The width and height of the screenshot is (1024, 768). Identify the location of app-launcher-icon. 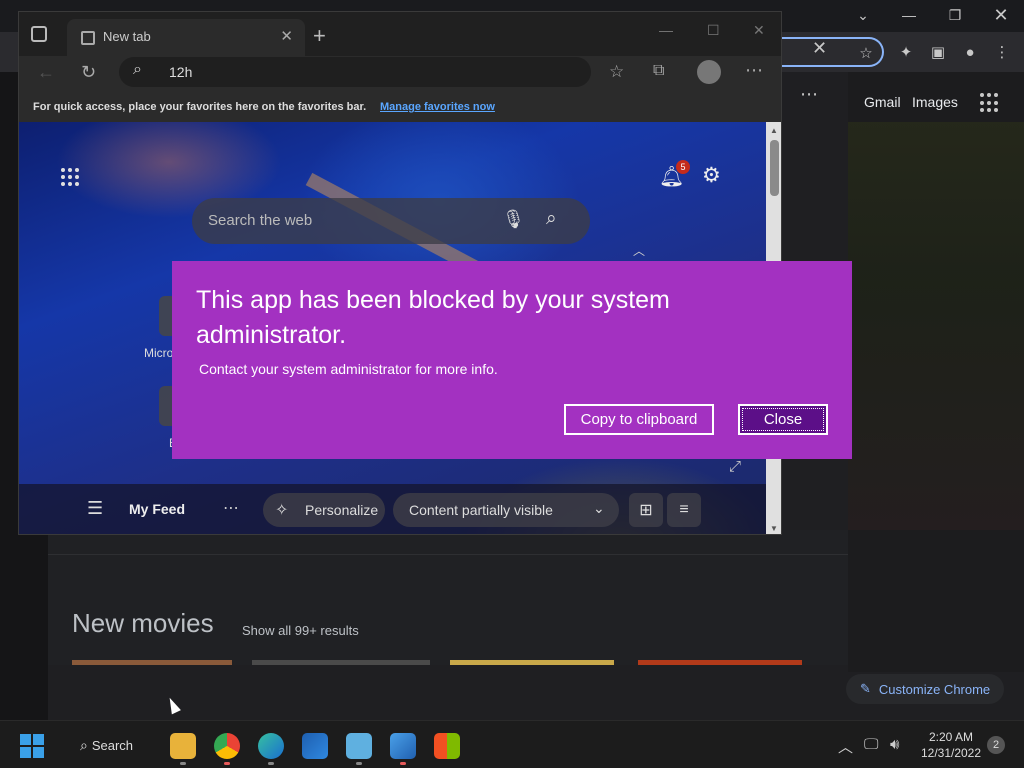
(70, 177).